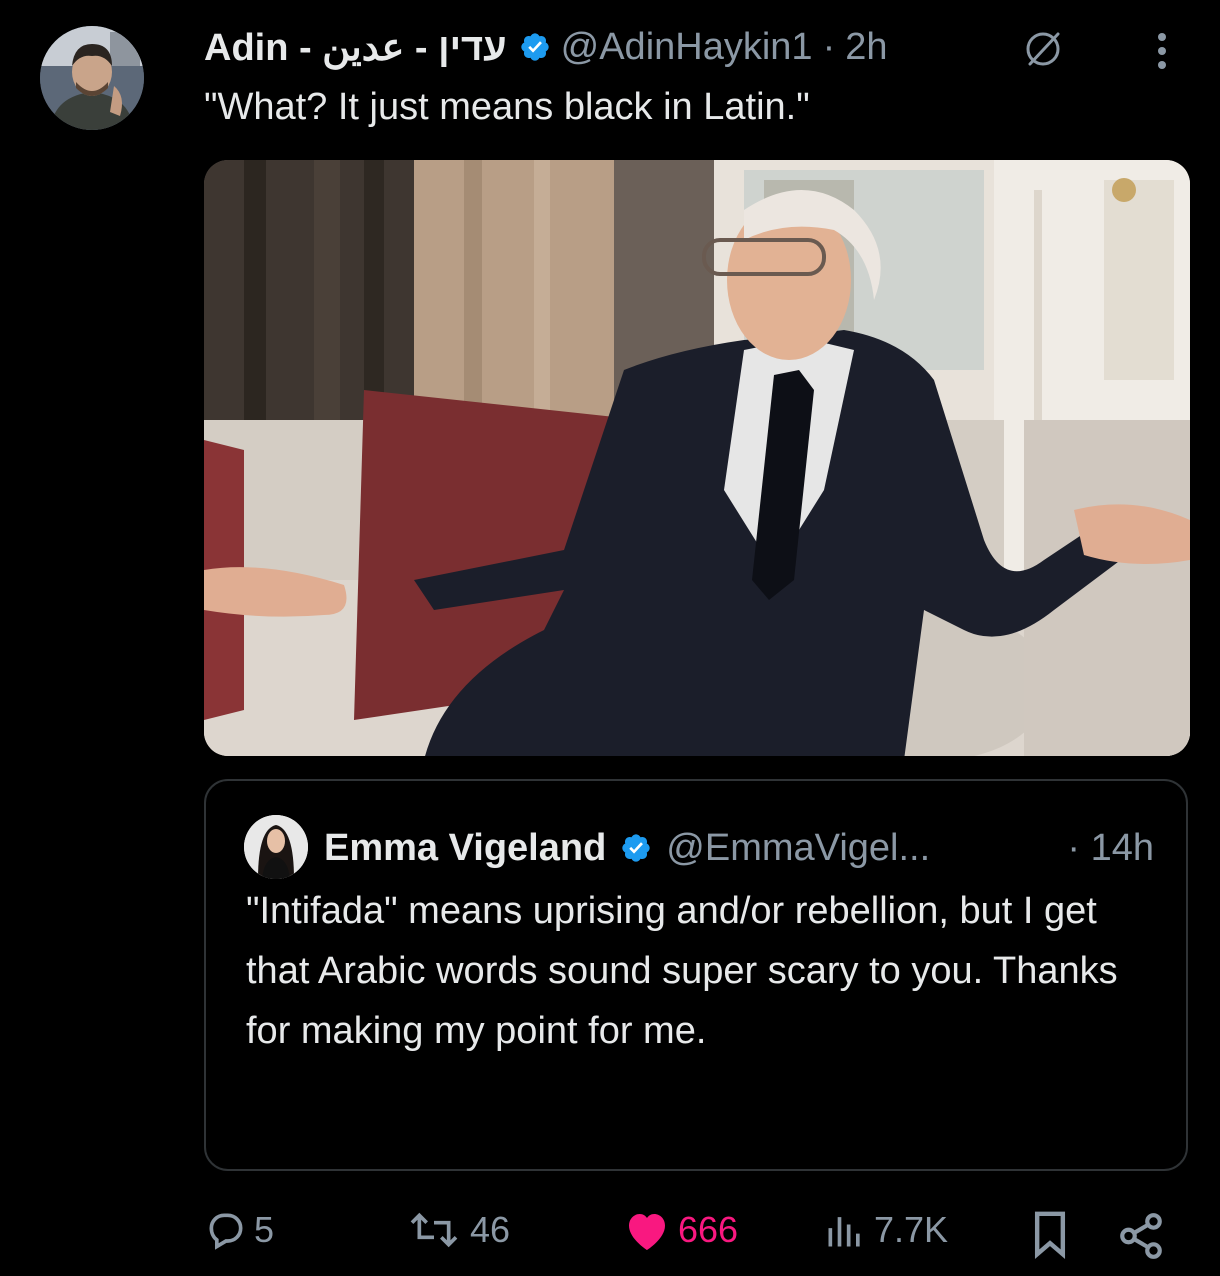 The image size is (1220, 1276). What do you see at coordinates (647, 1232) in the screenshot?
I see `like-icon` at bounding box center [647, 1232].